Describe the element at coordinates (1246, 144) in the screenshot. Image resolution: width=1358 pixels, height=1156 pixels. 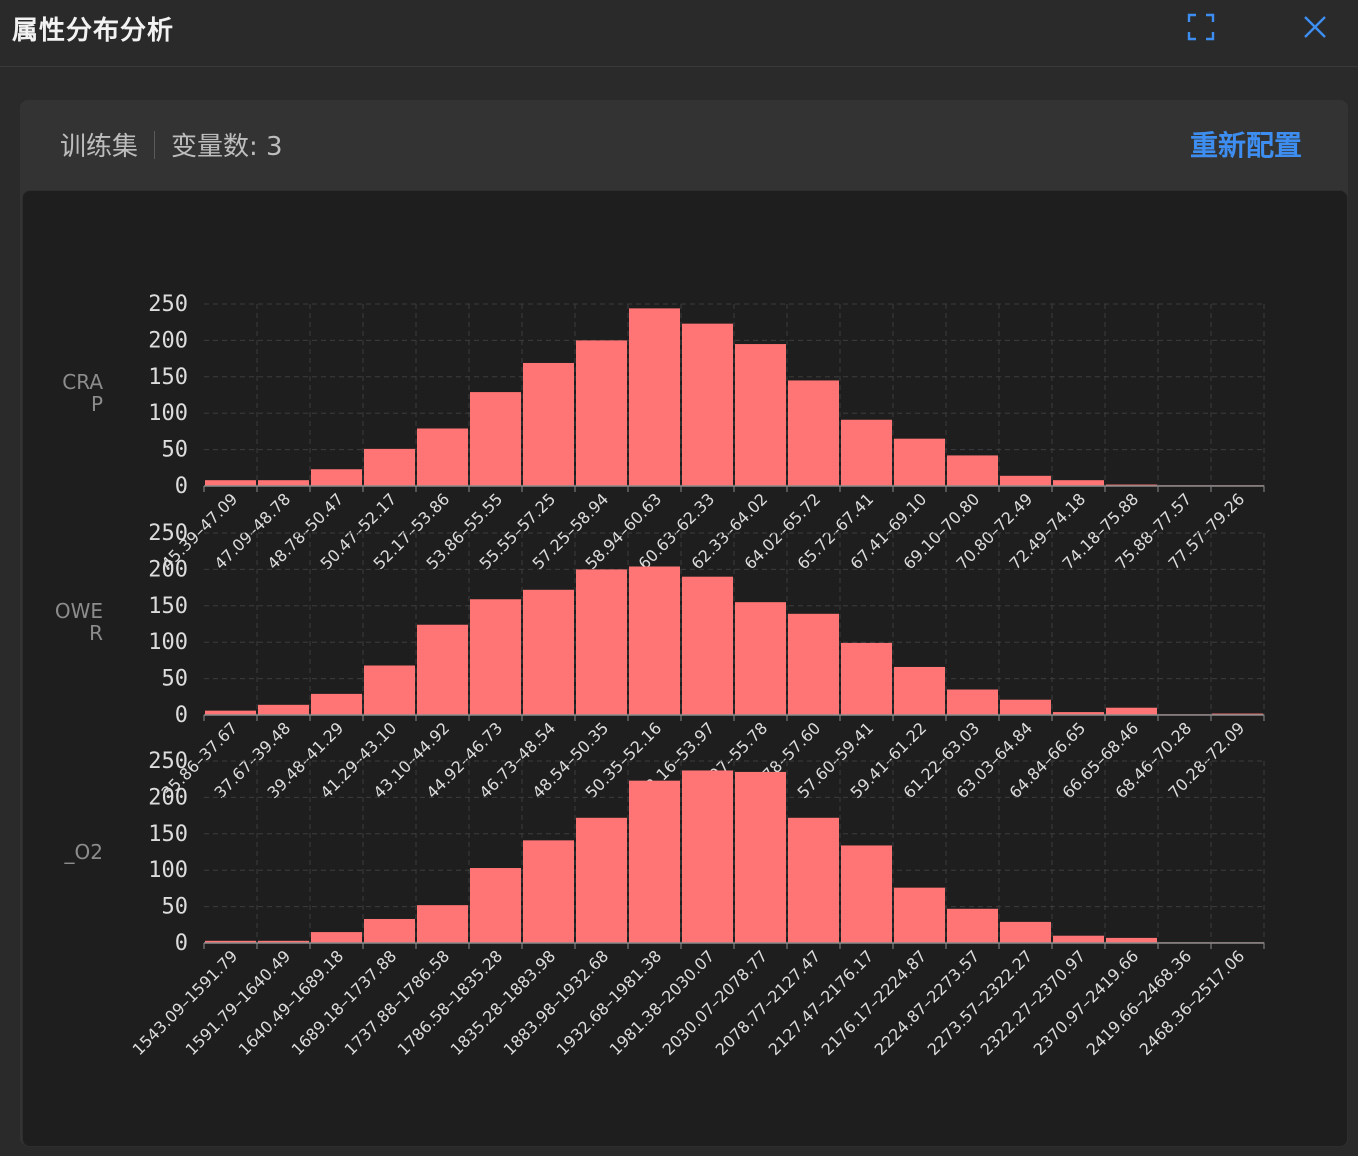
I see `reconfigure-button: 重新配置` at that location.